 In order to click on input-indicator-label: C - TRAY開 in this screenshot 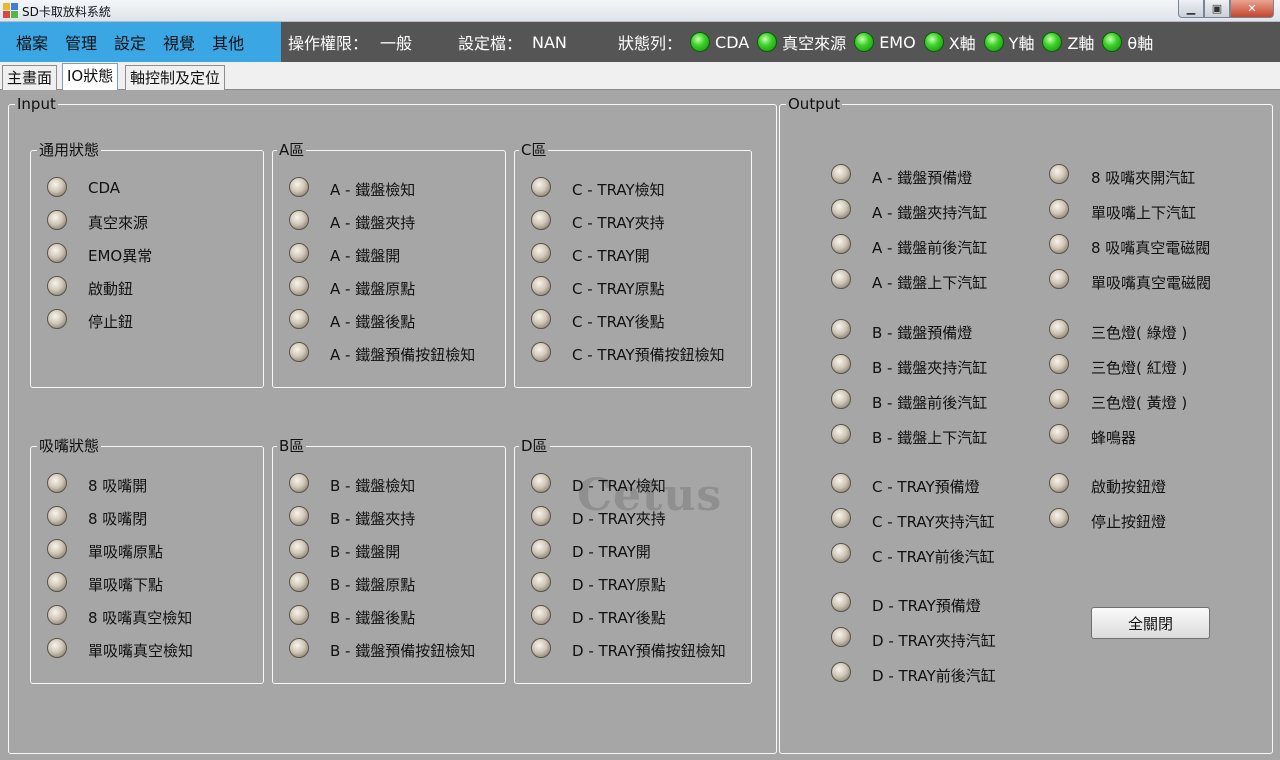, I will do `click(611, 256)`.